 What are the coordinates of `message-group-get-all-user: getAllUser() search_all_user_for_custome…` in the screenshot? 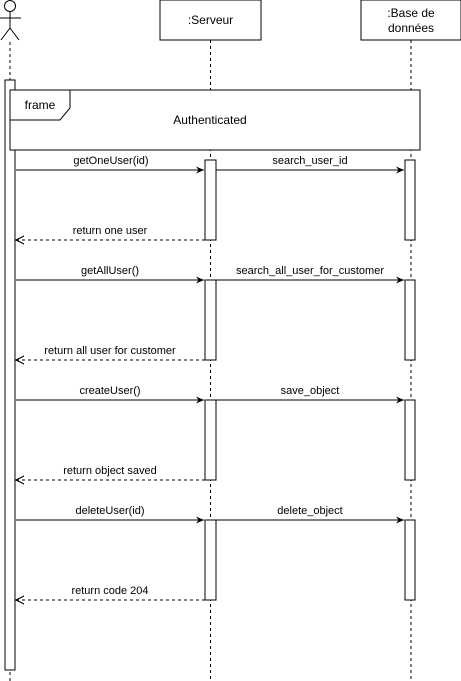 It's located at (216, 313).